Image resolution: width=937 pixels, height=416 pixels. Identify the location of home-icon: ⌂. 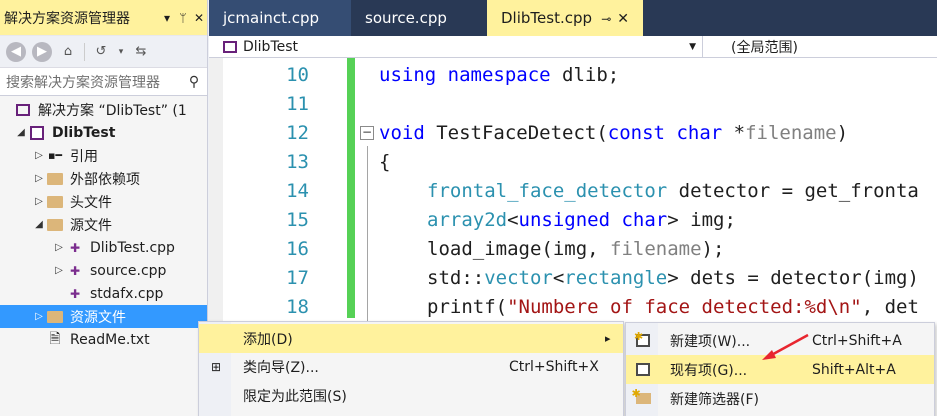
(68, 52).